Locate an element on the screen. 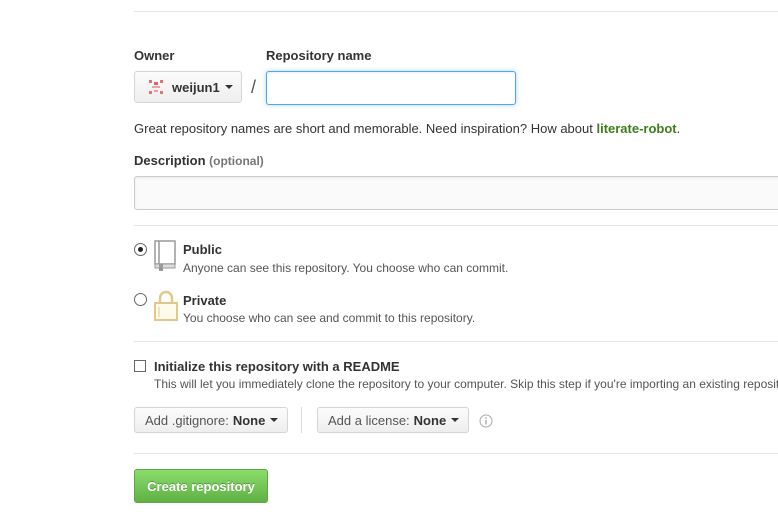 This screenshot has width=778, height=529. public-radio is located at coordinates (140, 249).